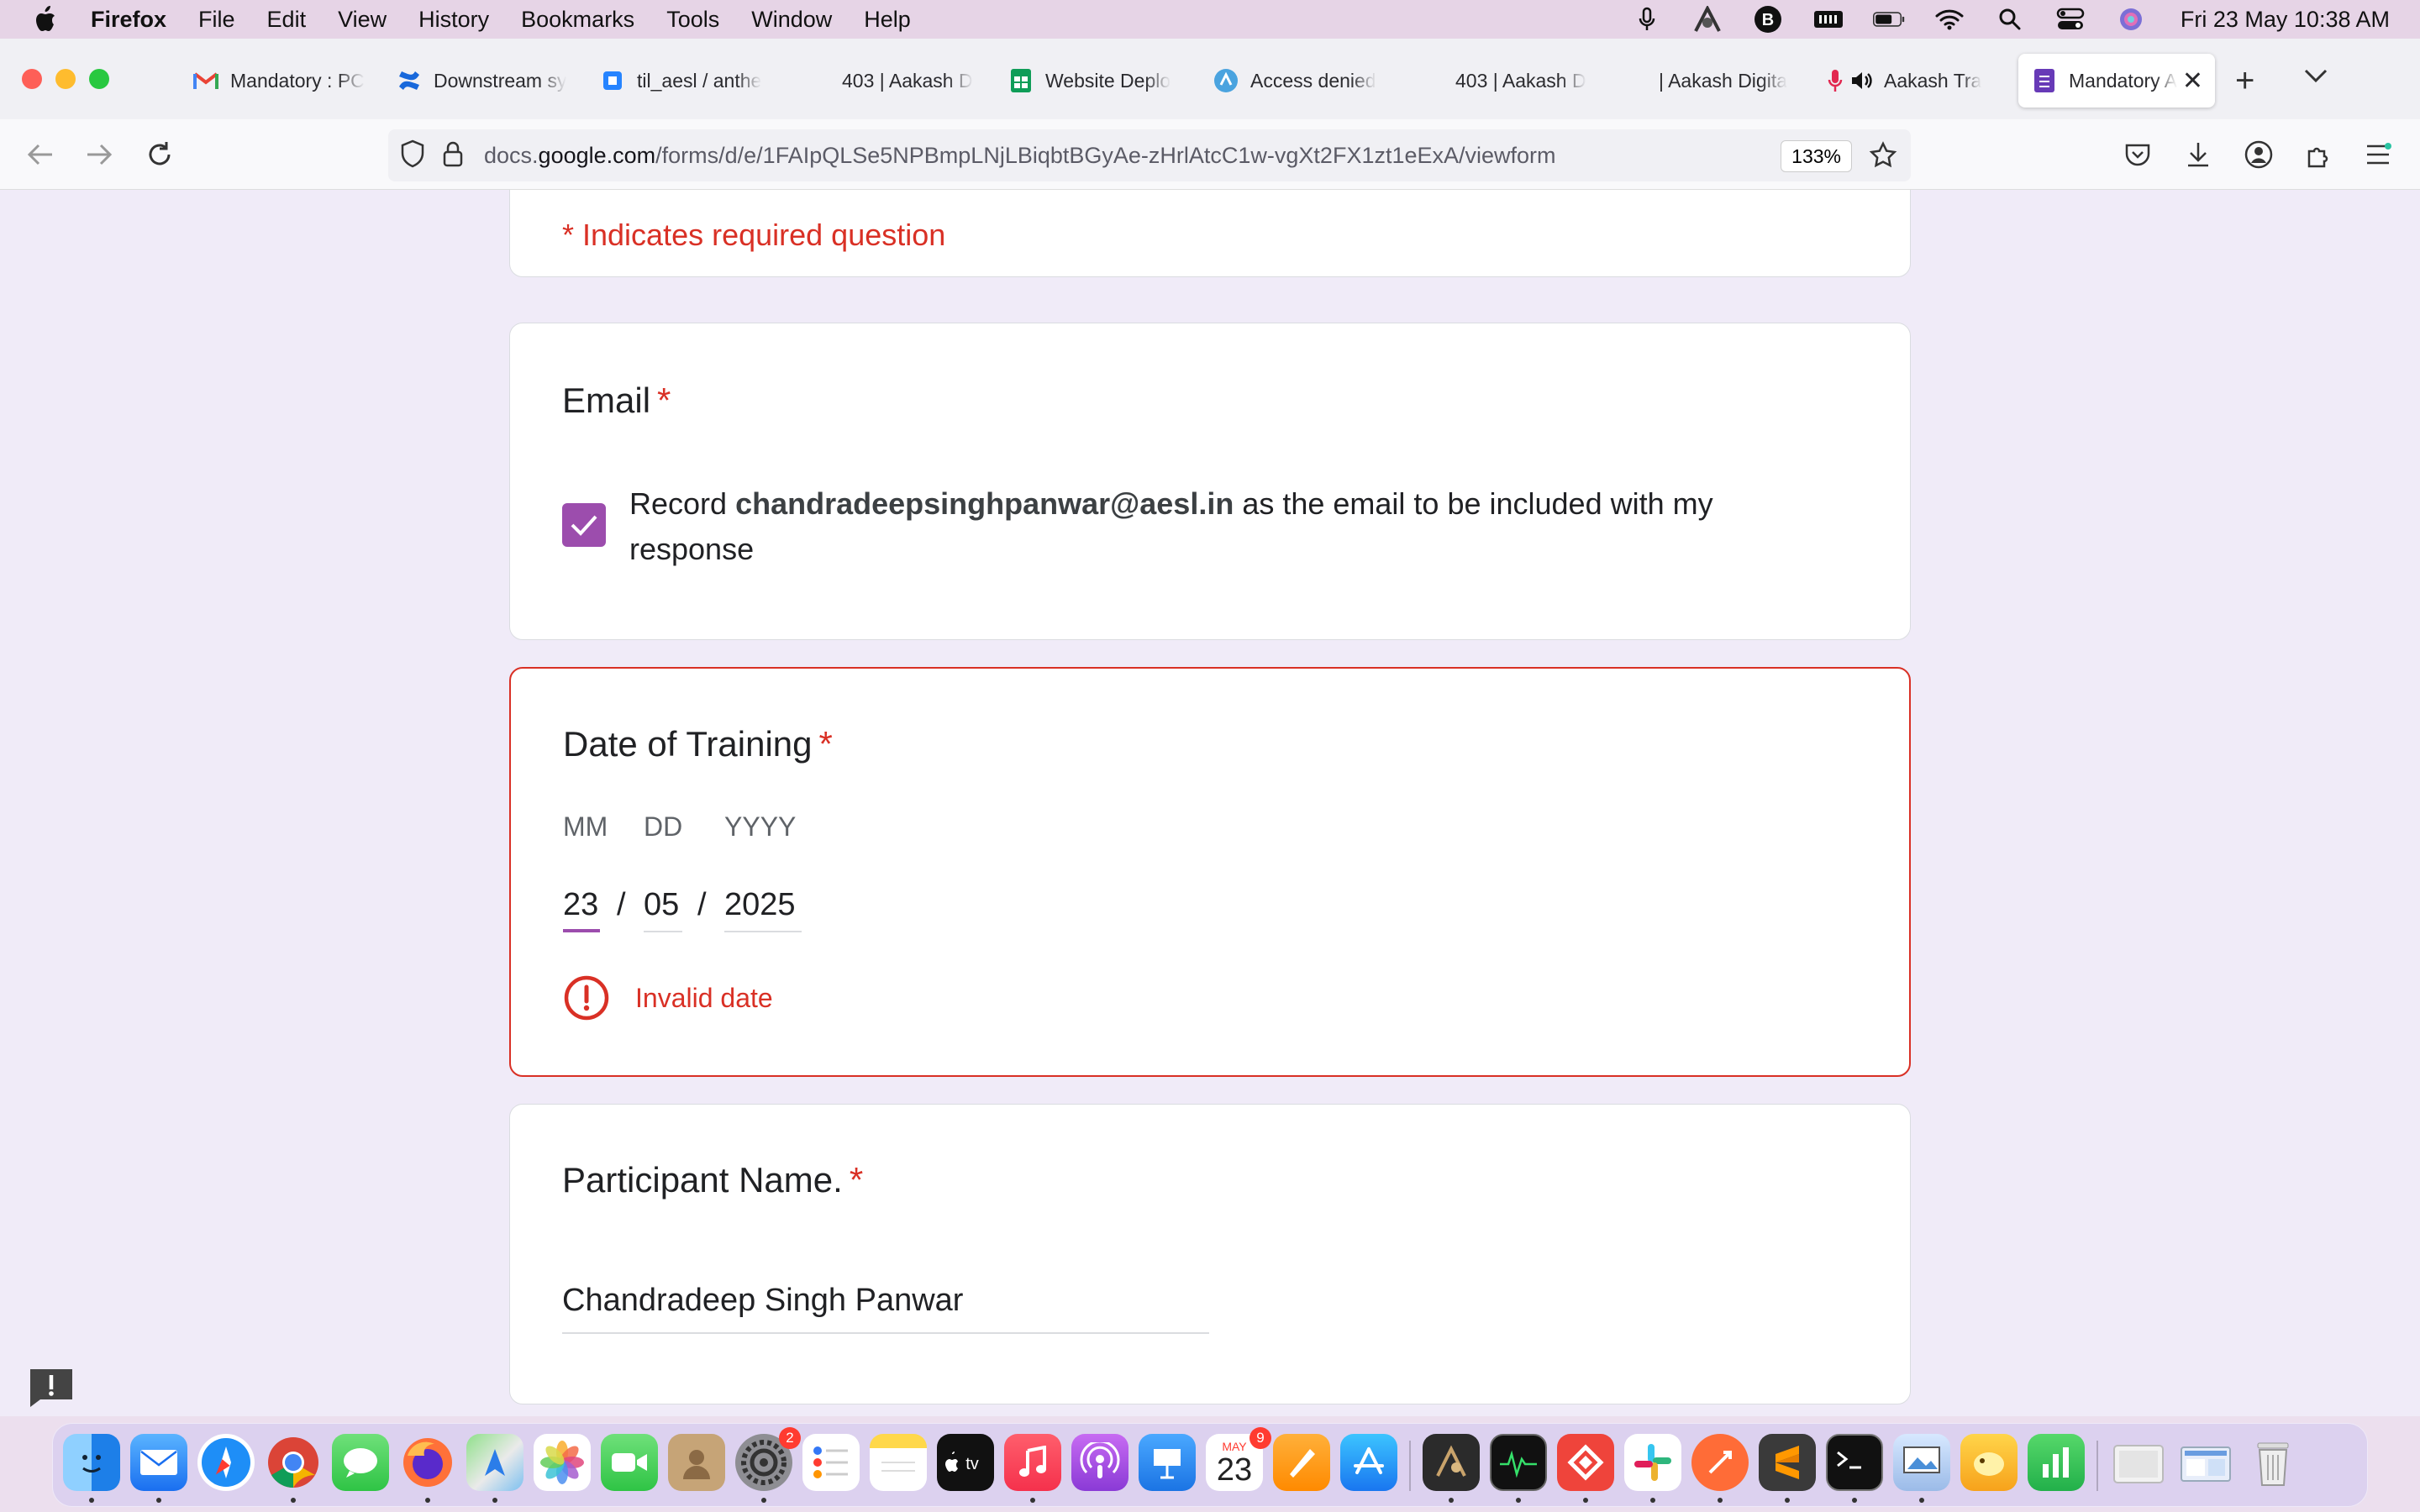  What do you see at coordinates (698, 744) in the screenshot?
I see `question-title: Date of Training *` at bounding box center [698, 744].